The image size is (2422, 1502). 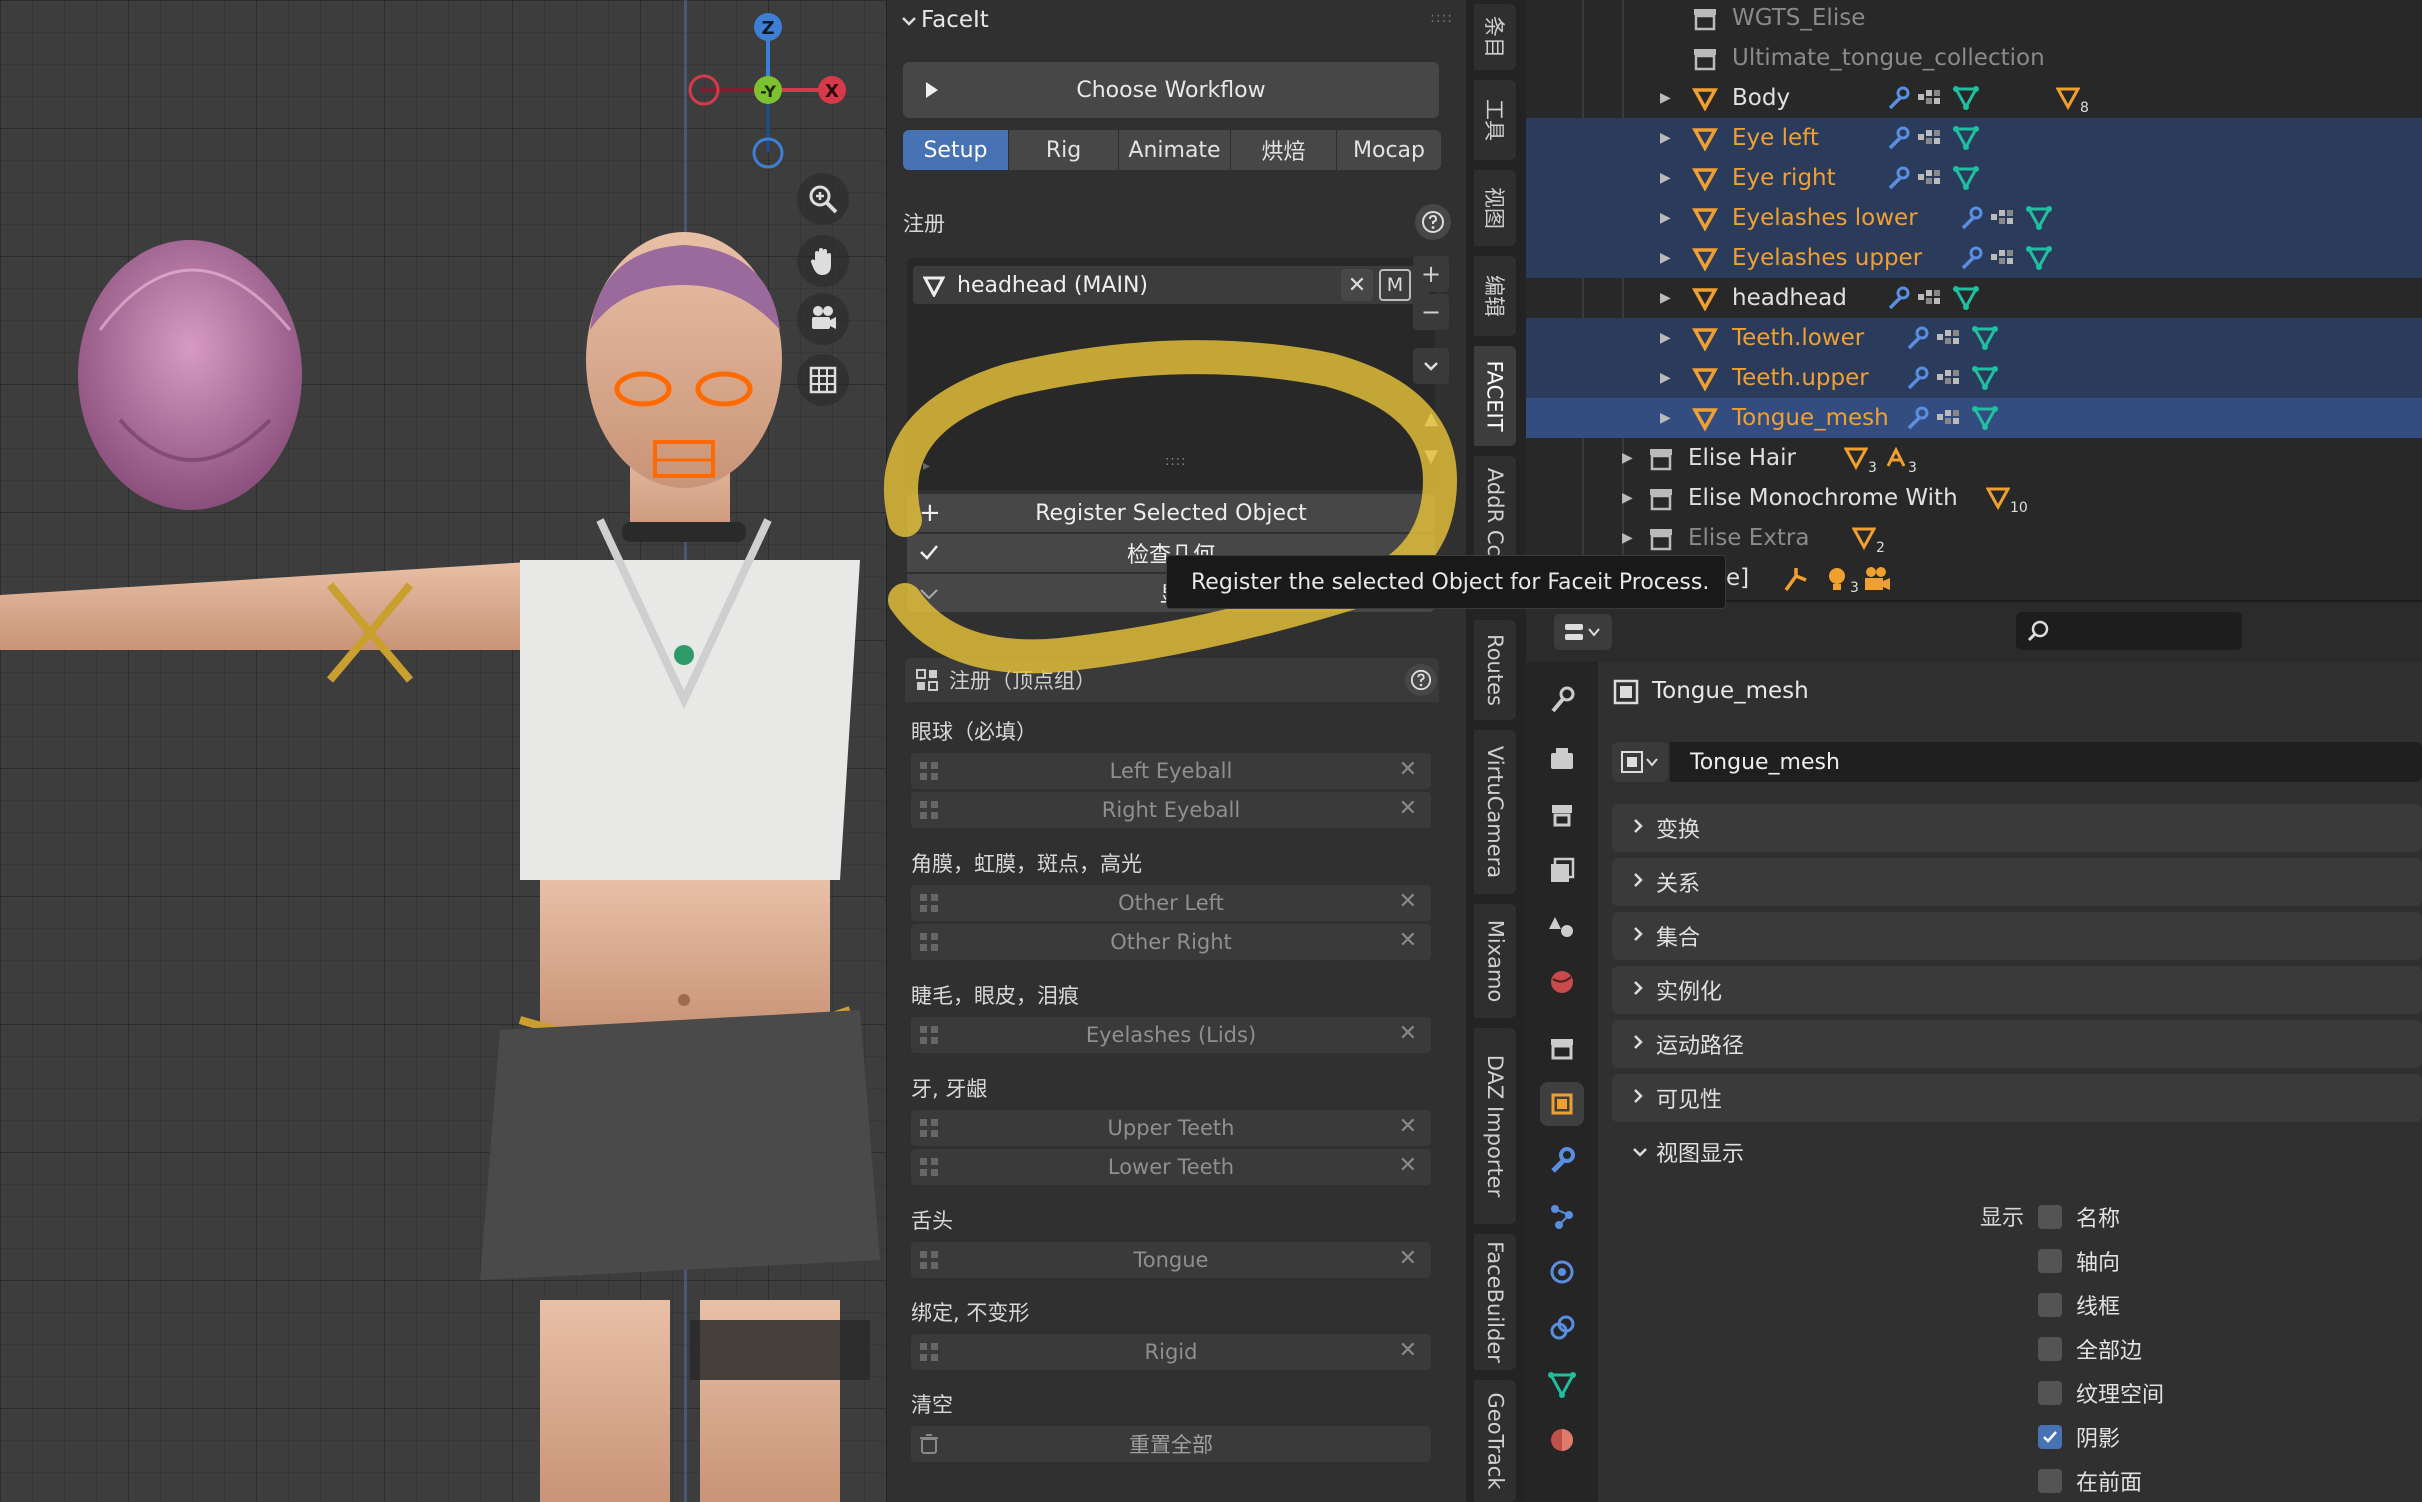 What do you see at coordinates (1431, 274) in the screenshot?
I see `add-object-icon: +` at bounding box center [1431, 274].